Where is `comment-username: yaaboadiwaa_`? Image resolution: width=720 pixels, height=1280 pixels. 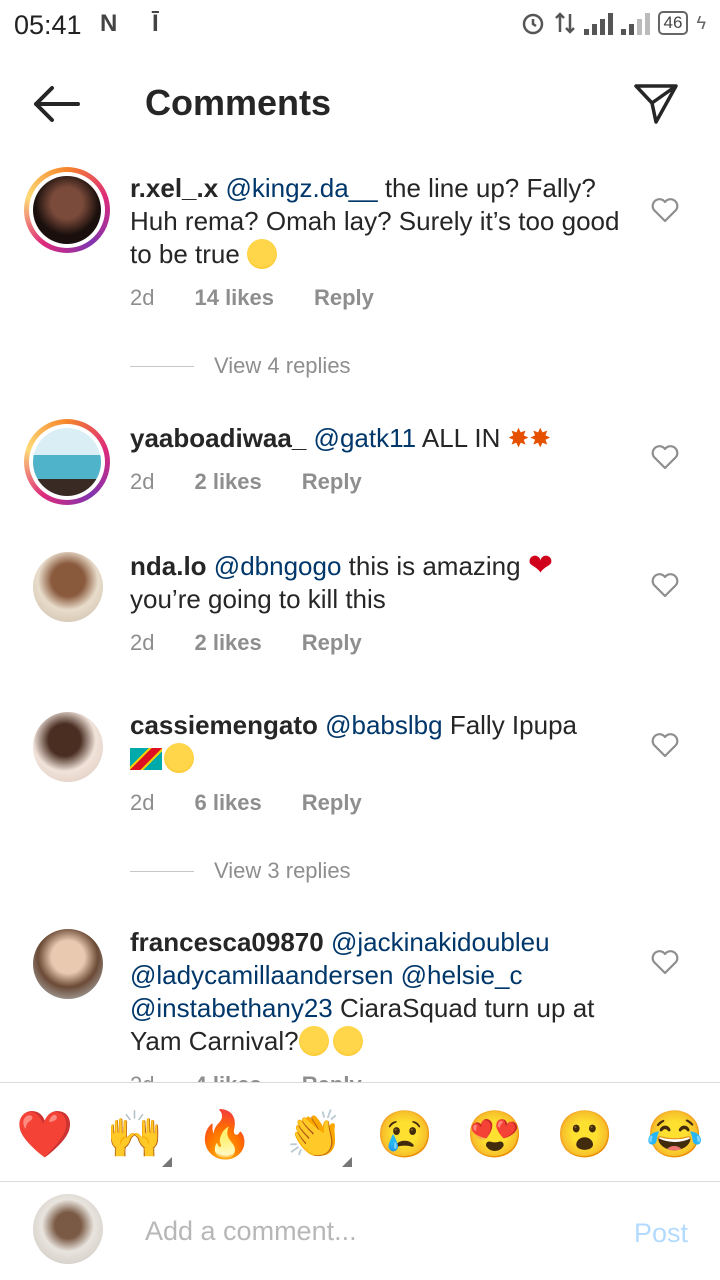 comment-username: yaaboadiwaa_ is located at coordinates (218, 438).